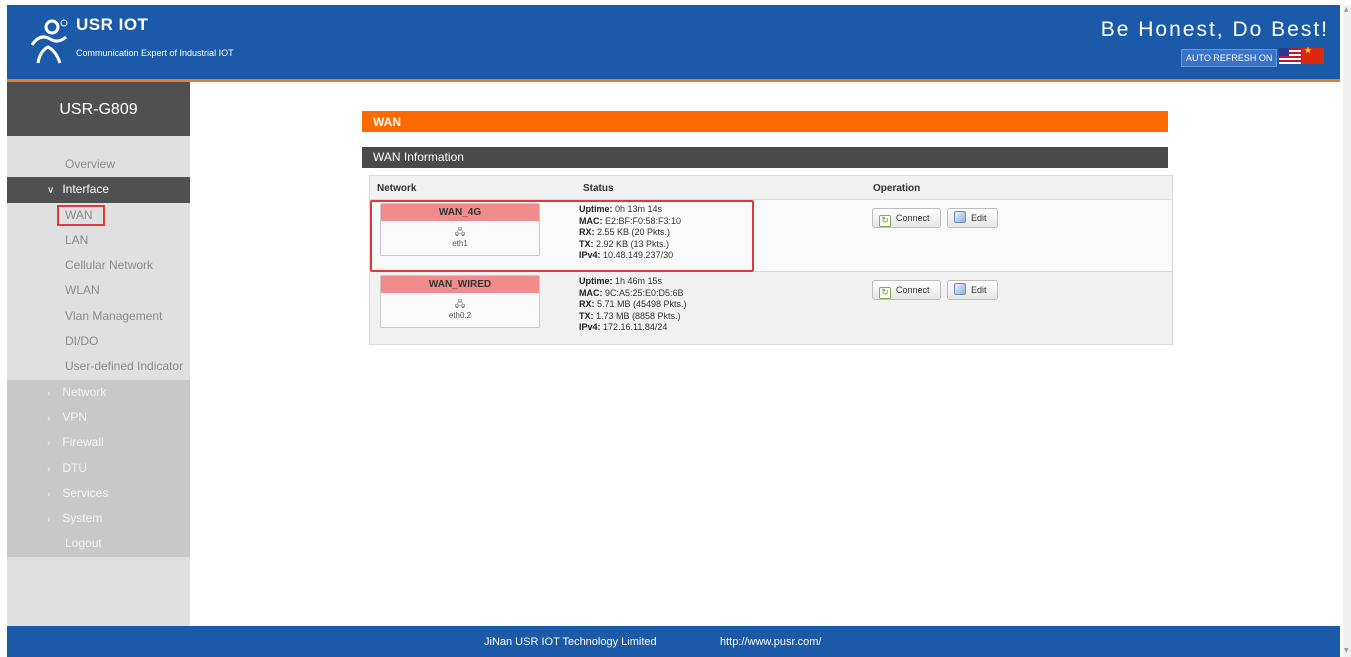 The height and width of the screenshot is (657, 1351). I want to click on sidebar-item-interface: ∨ Interface, so click(98, 190).